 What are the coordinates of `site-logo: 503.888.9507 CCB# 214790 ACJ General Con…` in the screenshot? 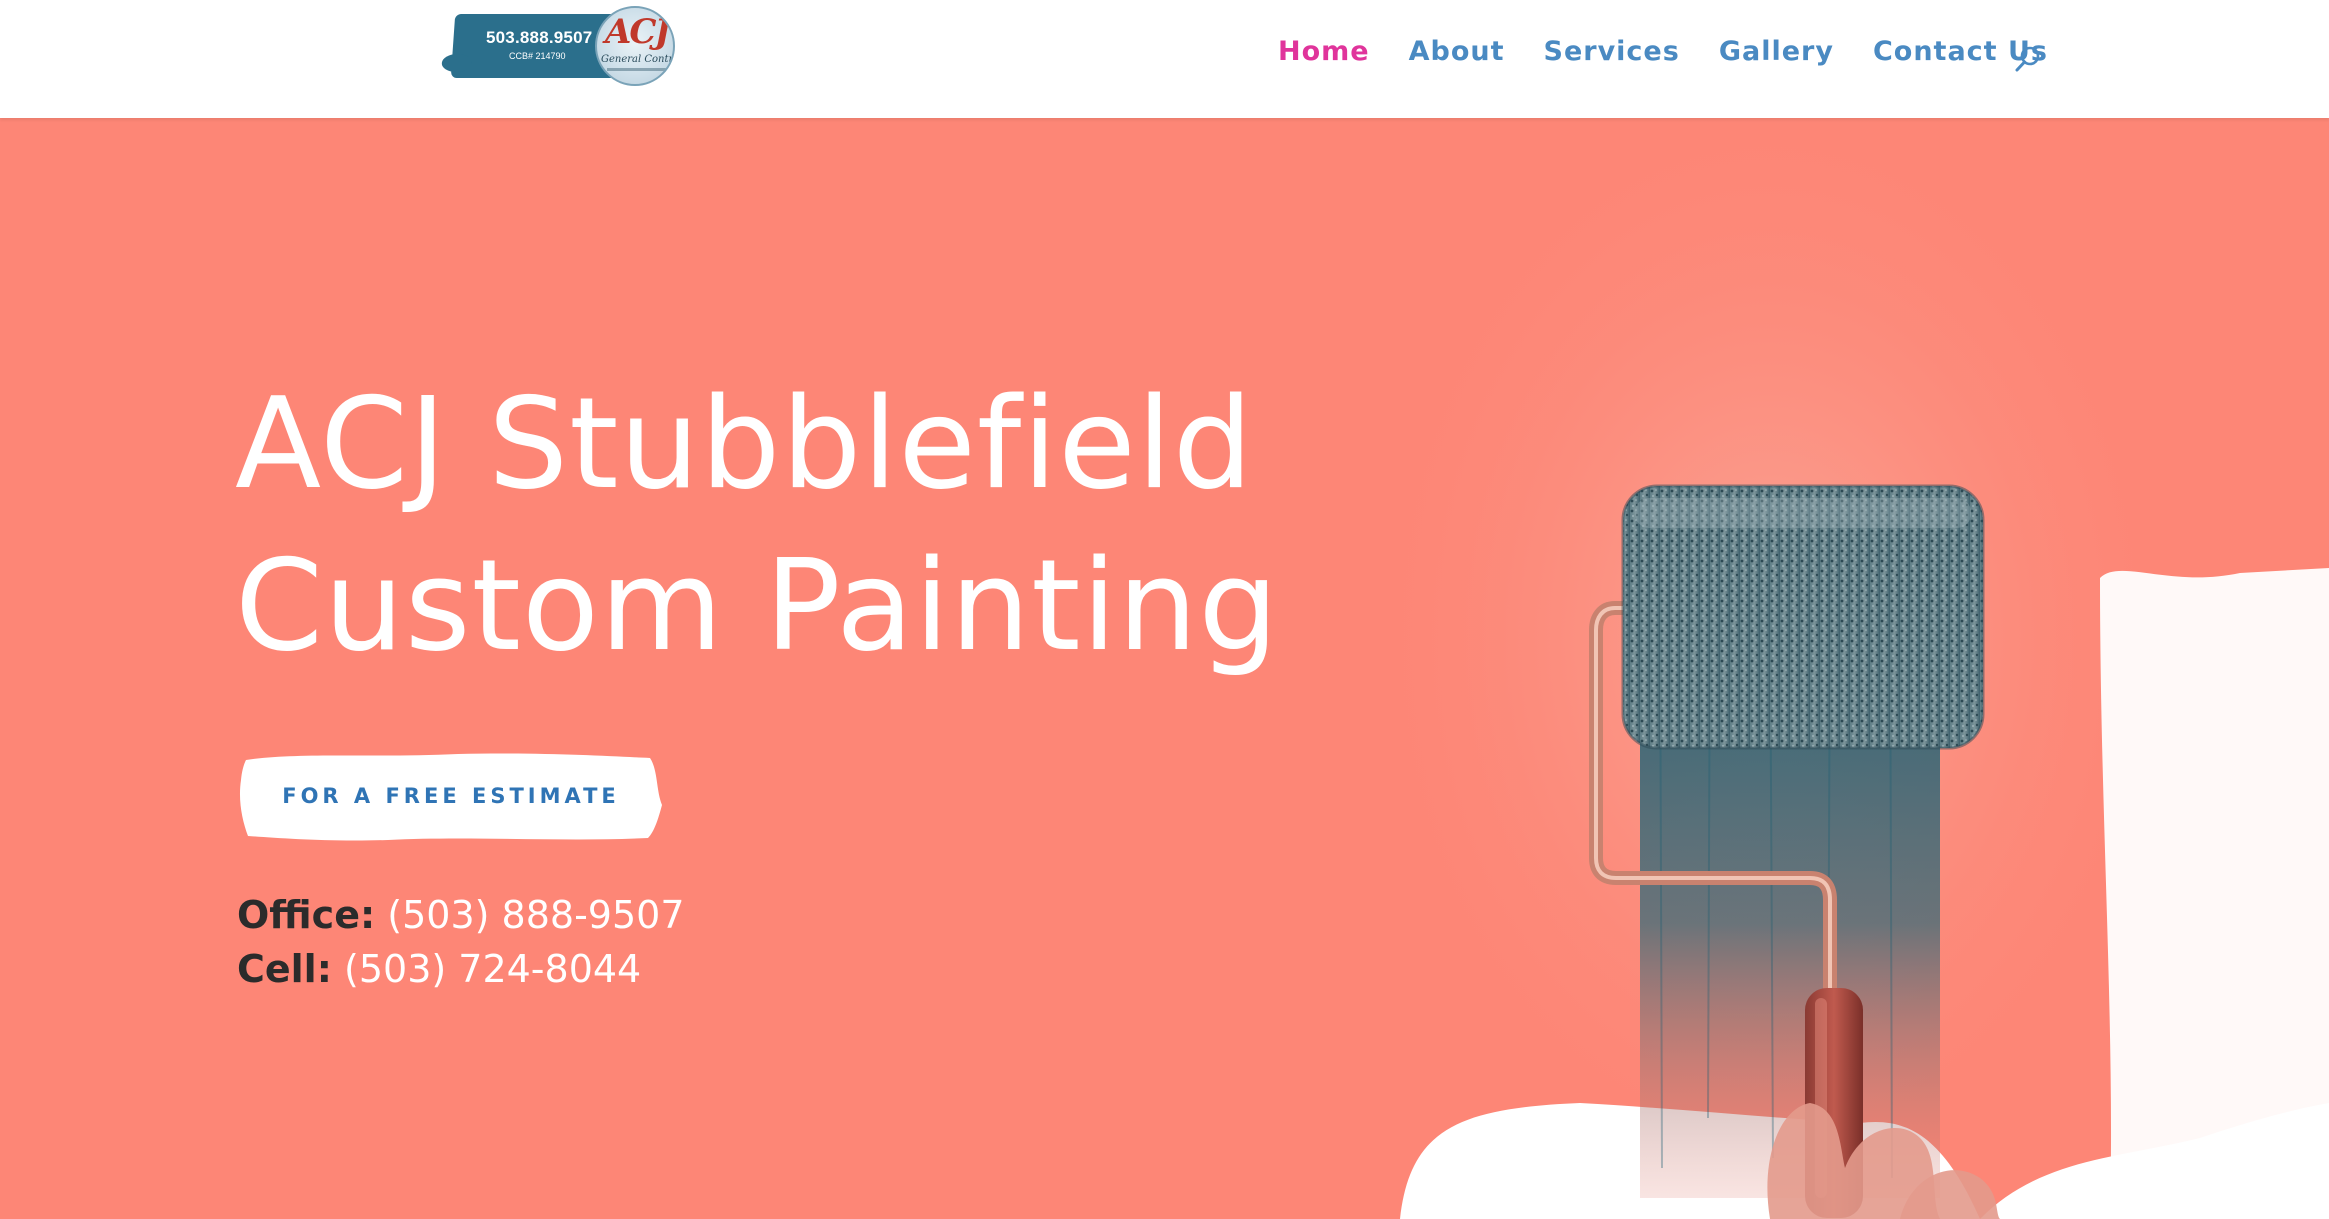 It's located at (562, 46).